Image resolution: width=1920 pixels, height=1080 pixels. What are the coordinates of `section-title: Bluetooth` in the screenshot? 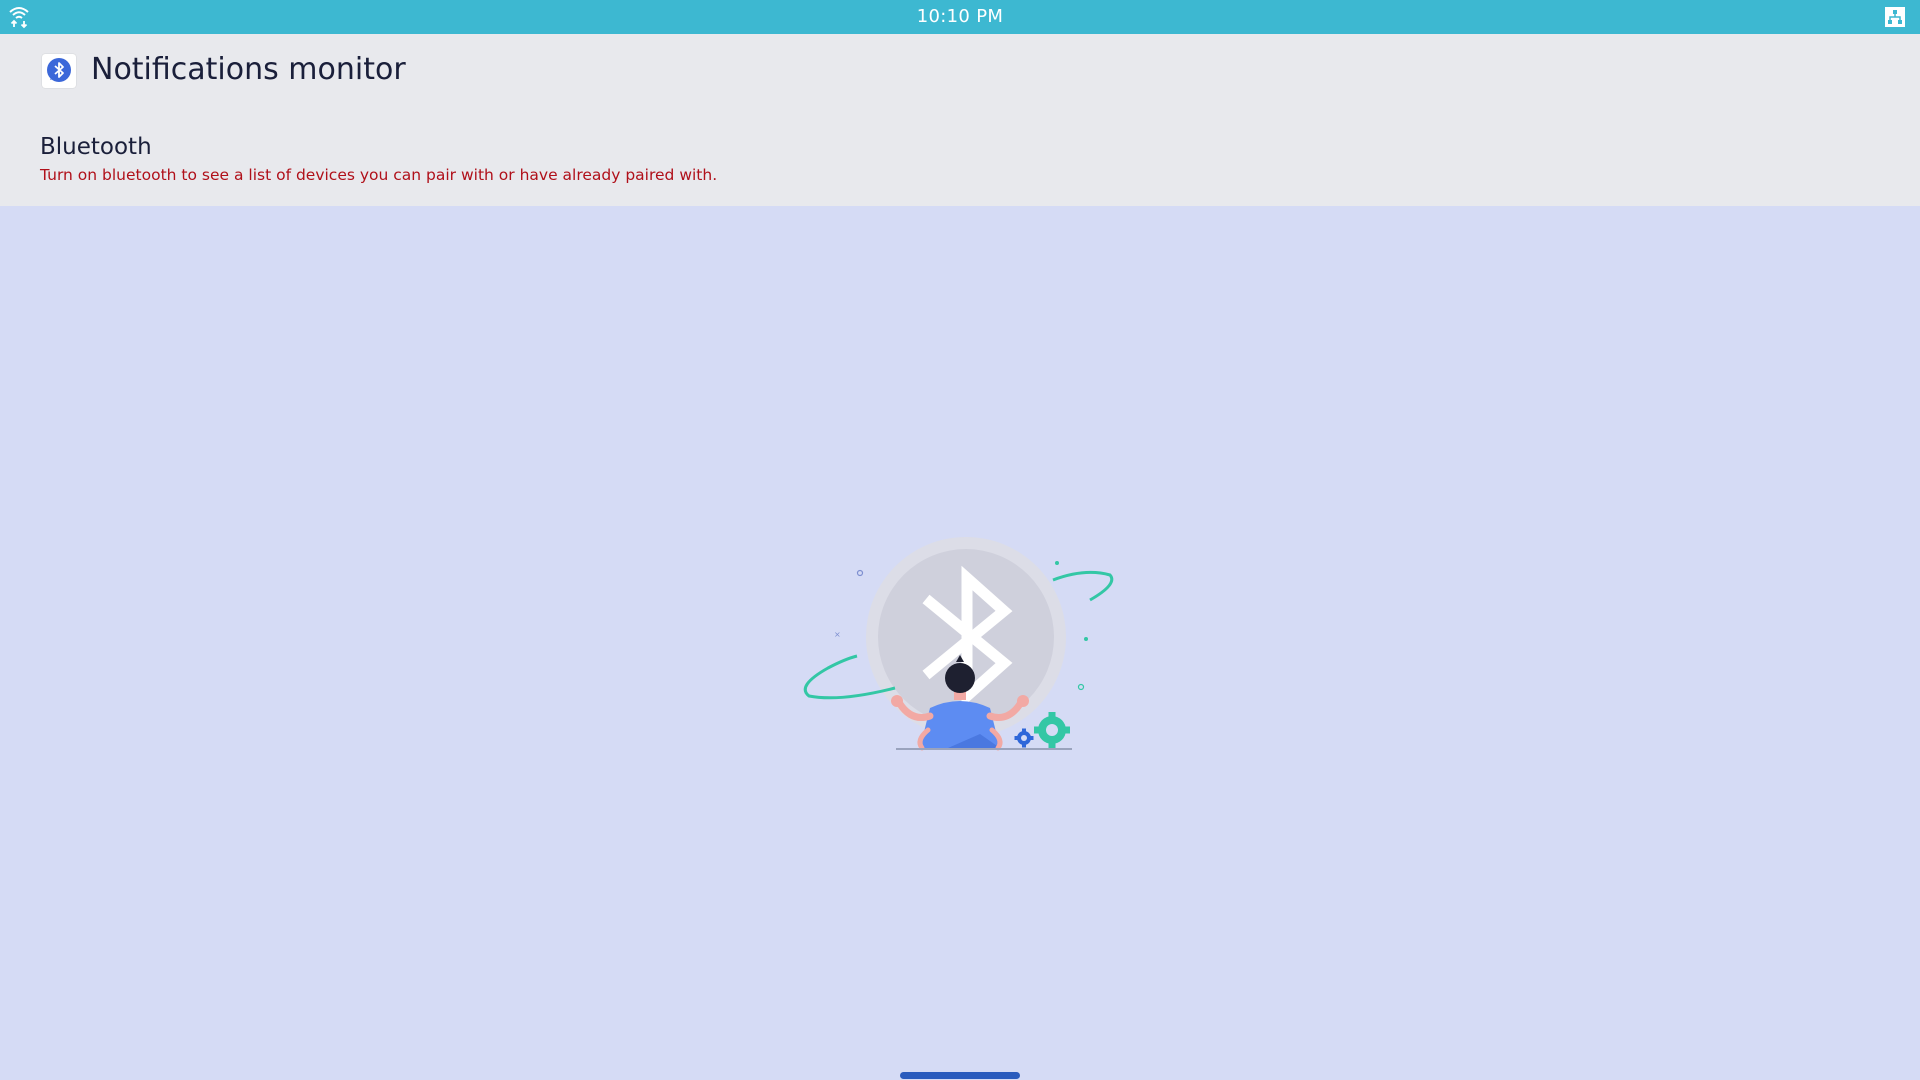 It's located at (96, 147).